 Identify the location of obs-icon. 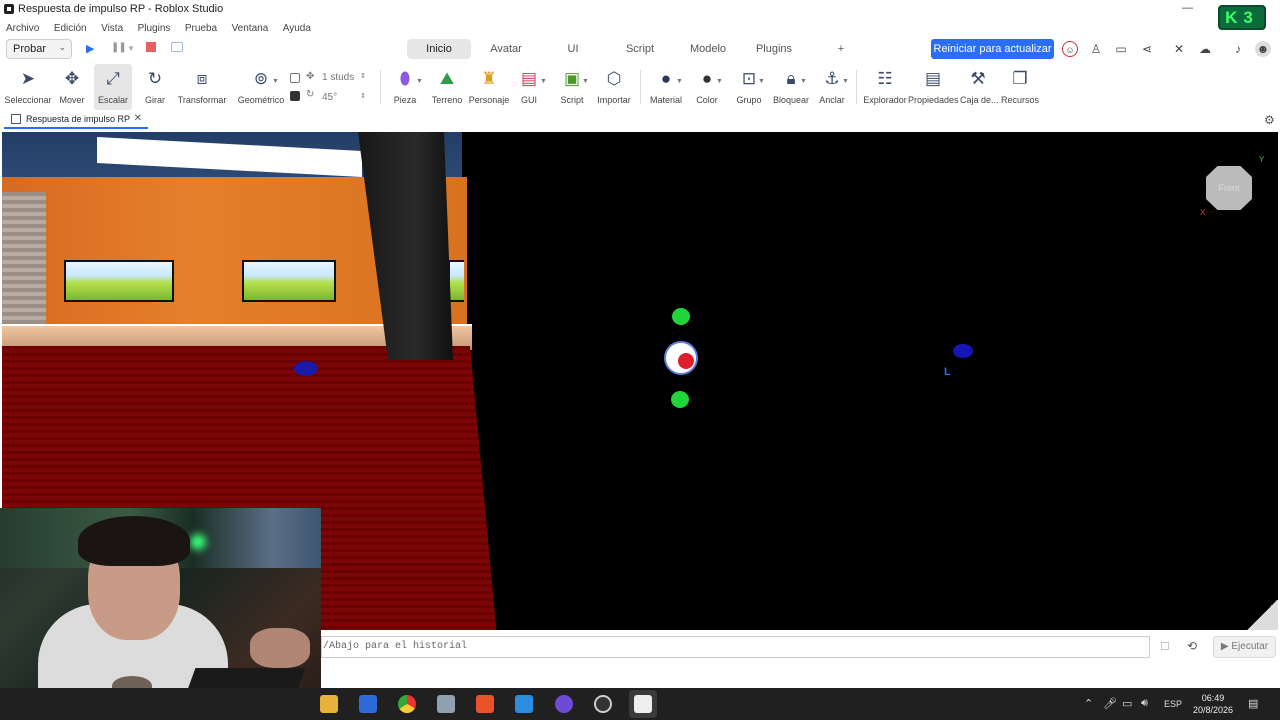
(603, 704).